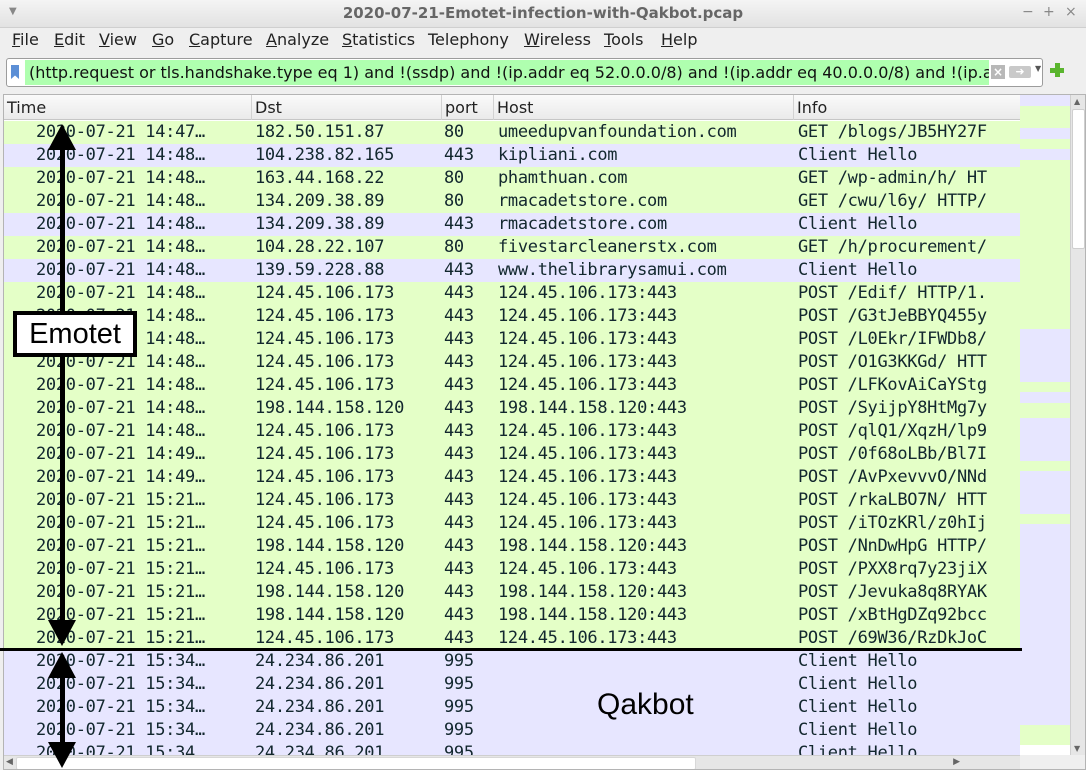  Describe the element at coordinates (320, 224) in the screenshot. I see `cell-dst: 134.209.38.89` at that location.